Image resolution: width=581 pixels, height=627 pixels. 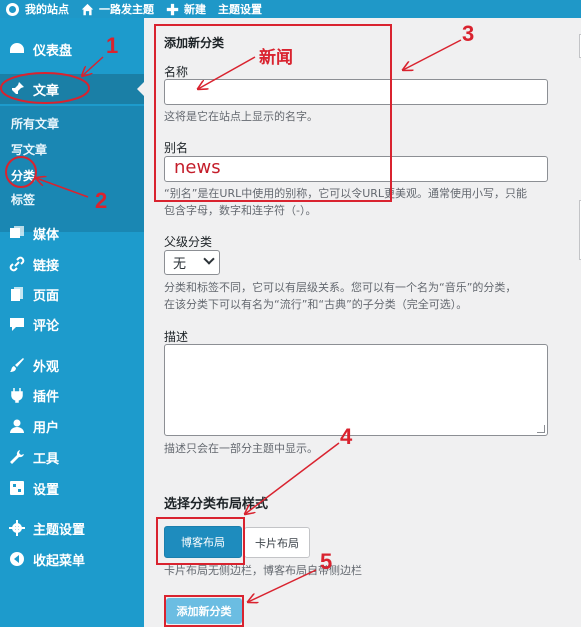 I want to click on form-title: 添加新分类, so click(x=194, y=43).